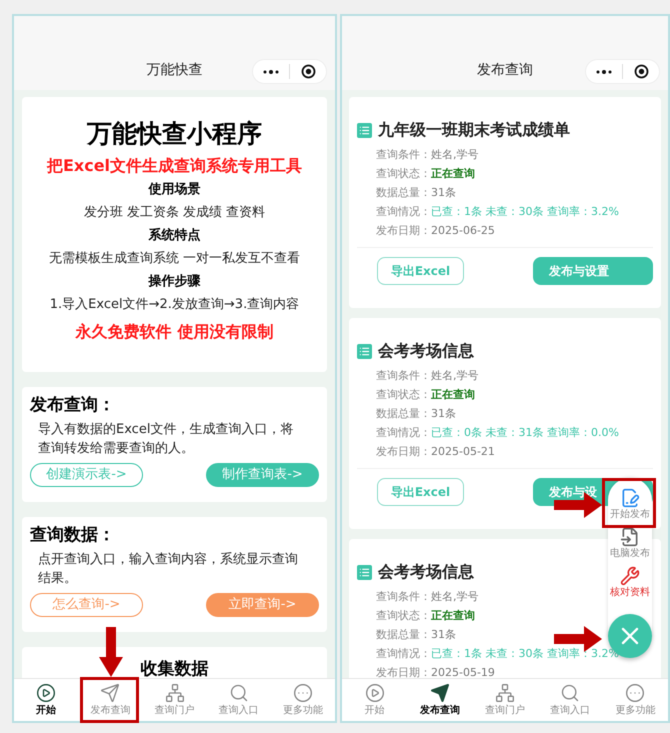 The height and width of the screenshot is (733, 670). What do you see at coordinates (174, 235) in the screenshot?
I see `section-heading: 系统特点` at bounding box center [174, 235].